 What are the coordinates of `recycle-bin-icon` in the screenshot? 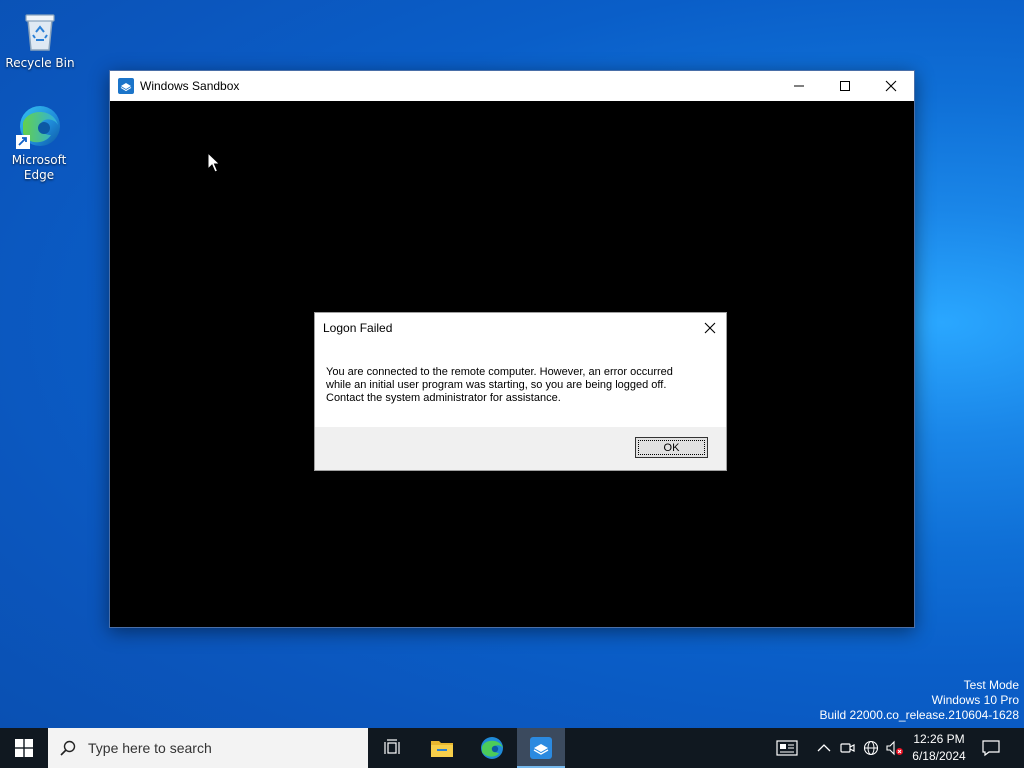 It's located at (40, 30).